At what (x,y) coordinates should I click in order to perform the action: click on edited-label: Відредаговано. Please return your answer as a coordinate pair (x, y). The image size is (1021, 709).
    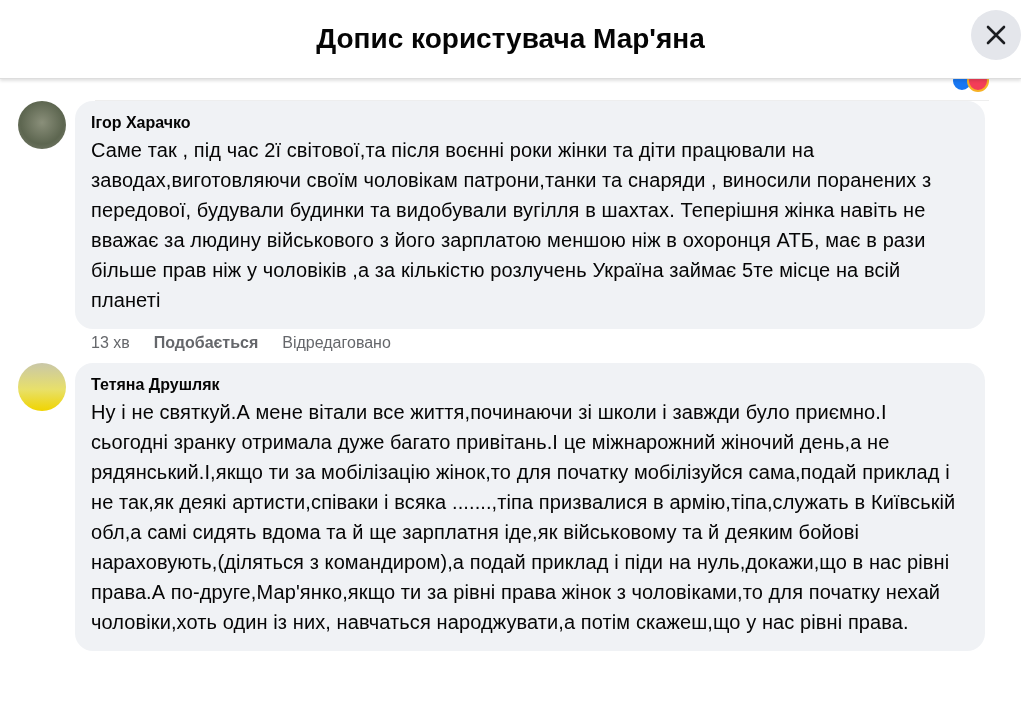
    Looking at the image, I should click on (336, 343).